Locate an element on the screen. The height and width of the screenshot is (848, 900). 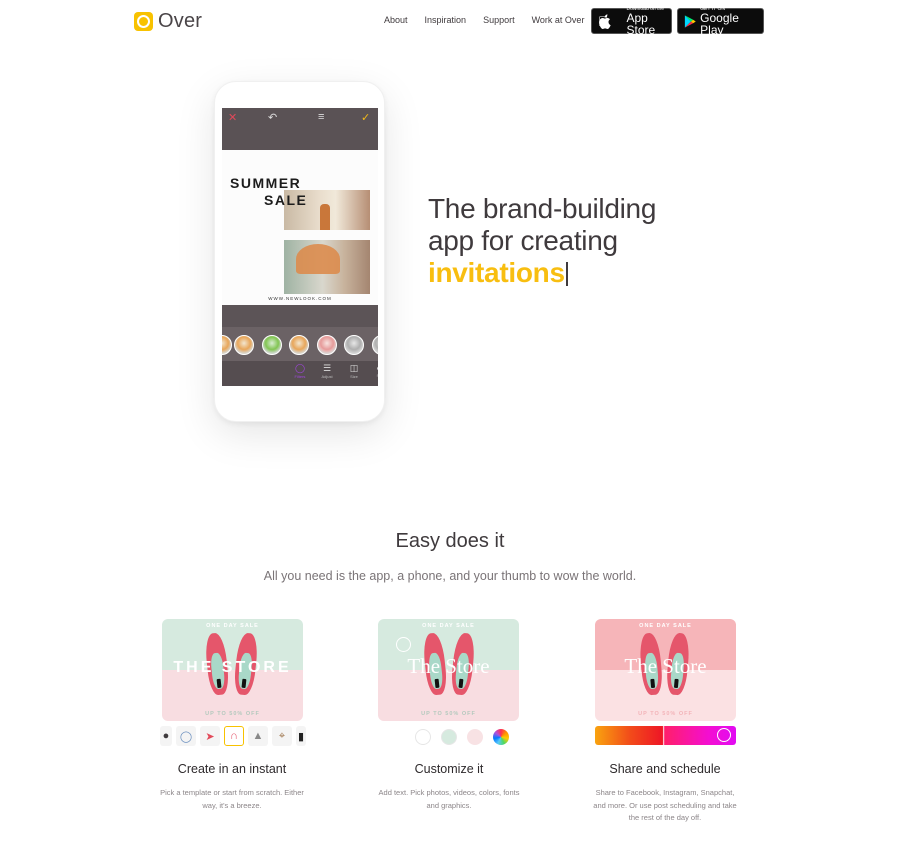
feature-card-share: ONE DAY SALE The Store UP TO 50% OFF is located at coordinates (665, 670).